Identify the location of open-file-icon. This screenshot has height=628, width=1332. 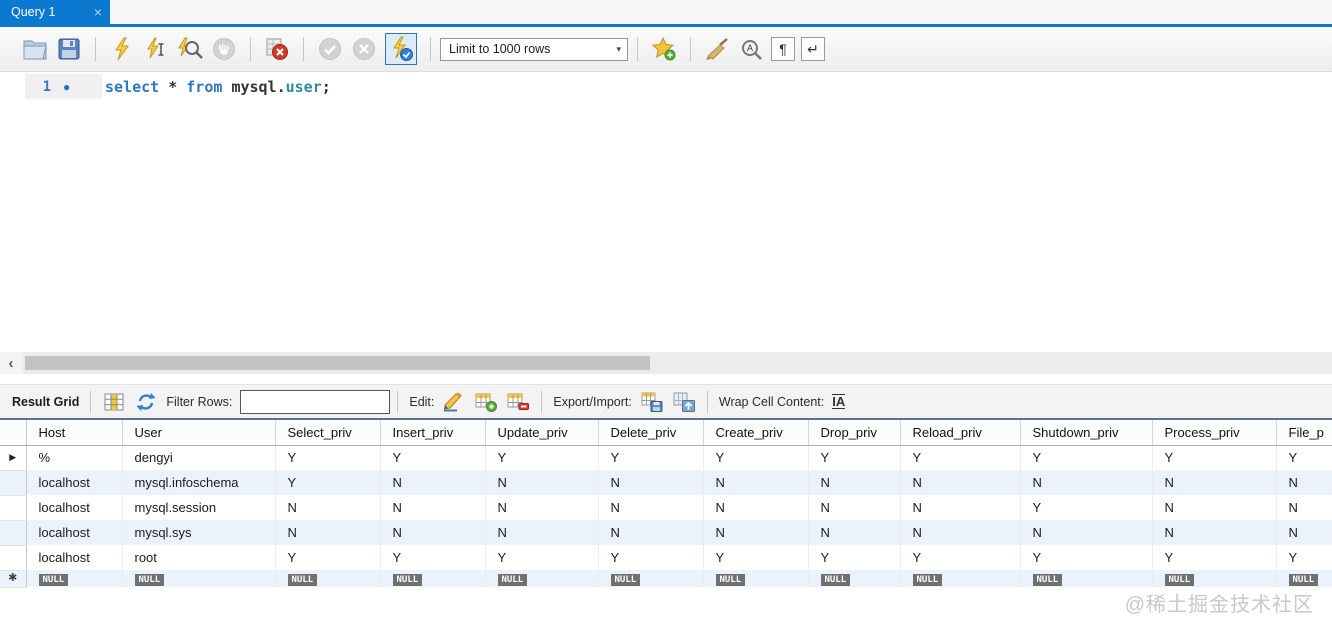
(35, 49).